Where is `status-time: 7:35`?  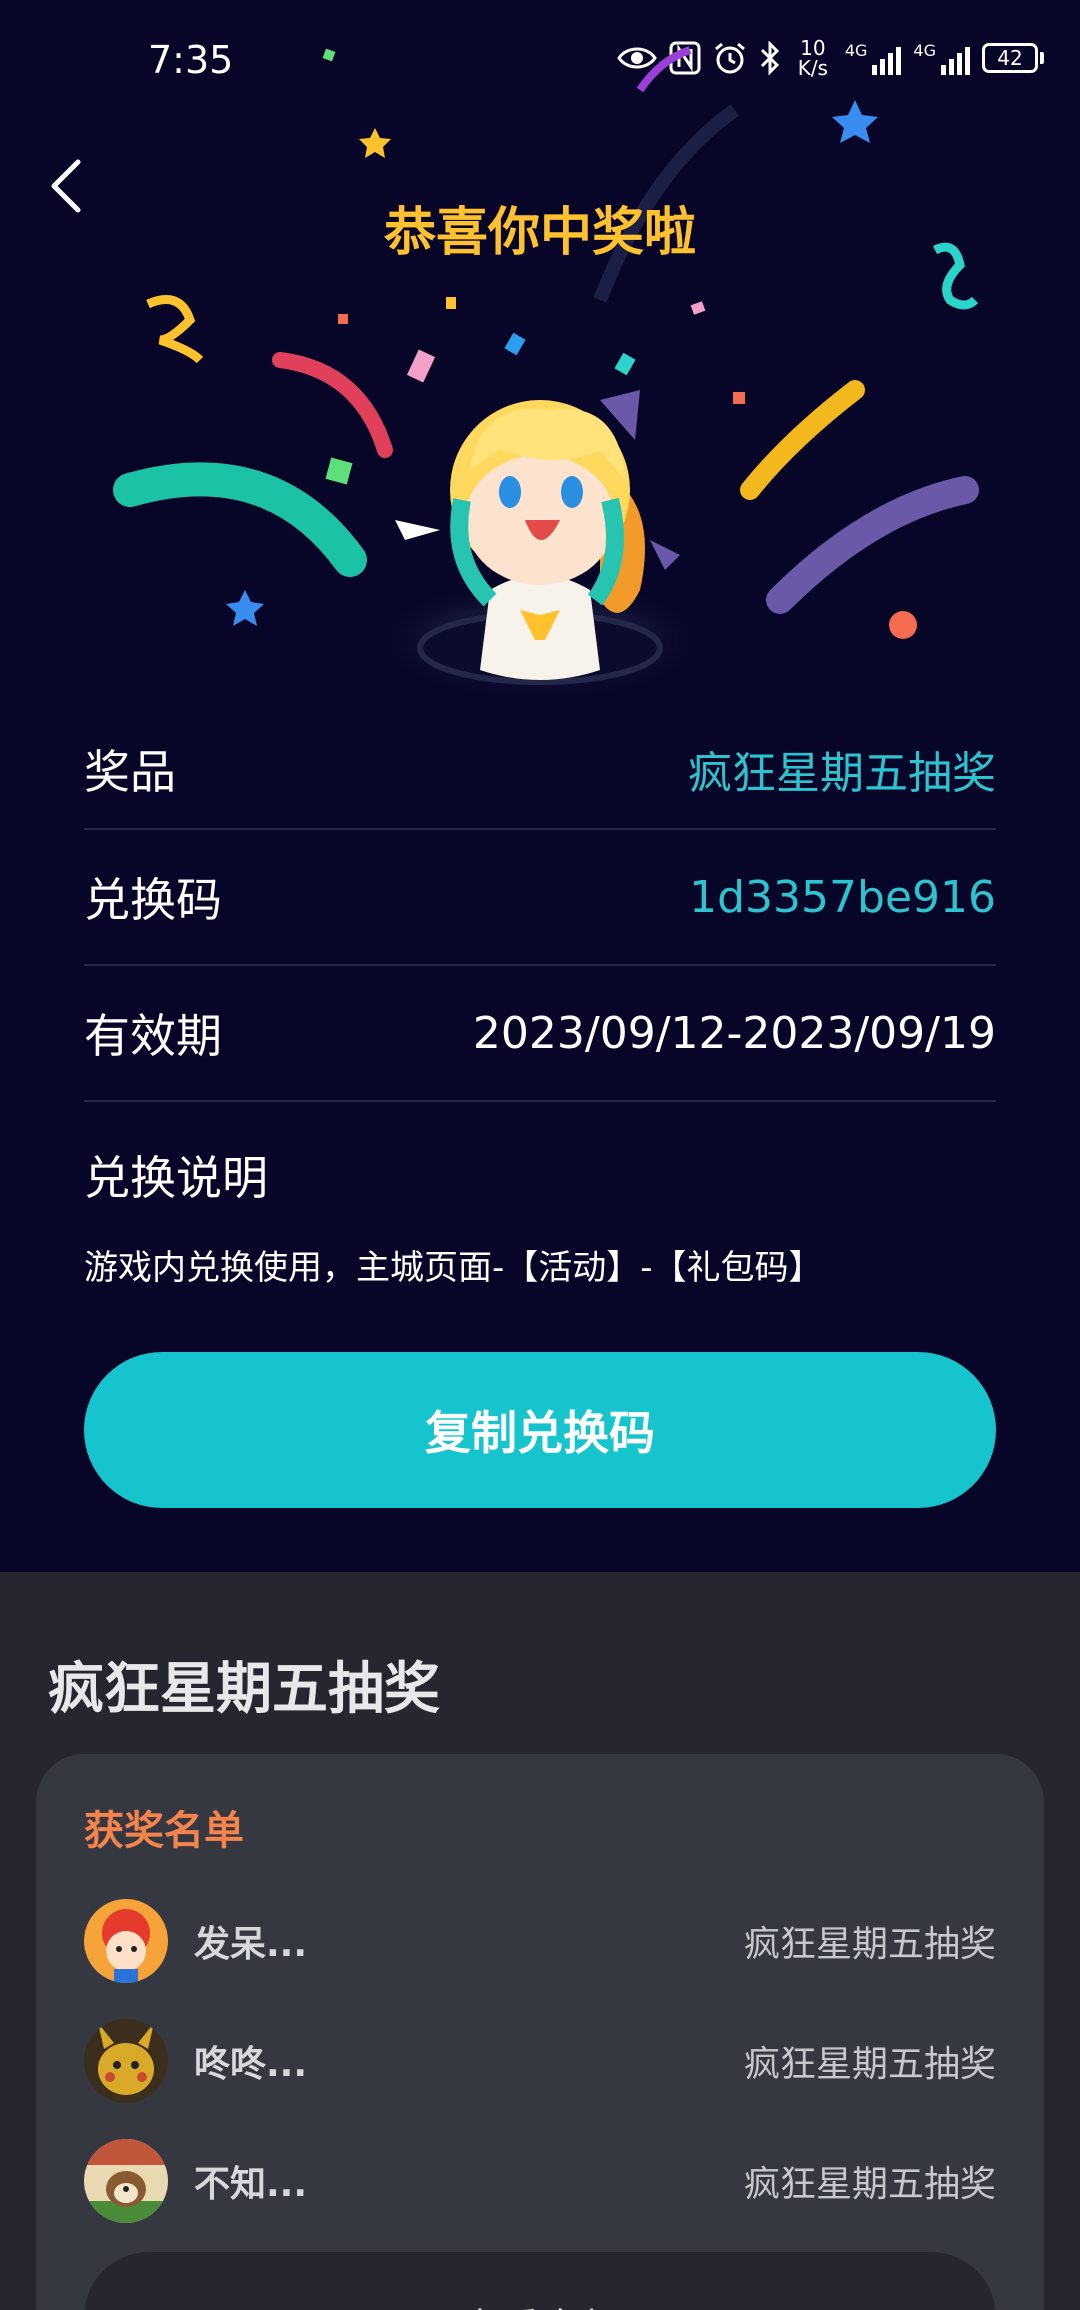
status-time: 7:35 is located at coordinates (191, 60).